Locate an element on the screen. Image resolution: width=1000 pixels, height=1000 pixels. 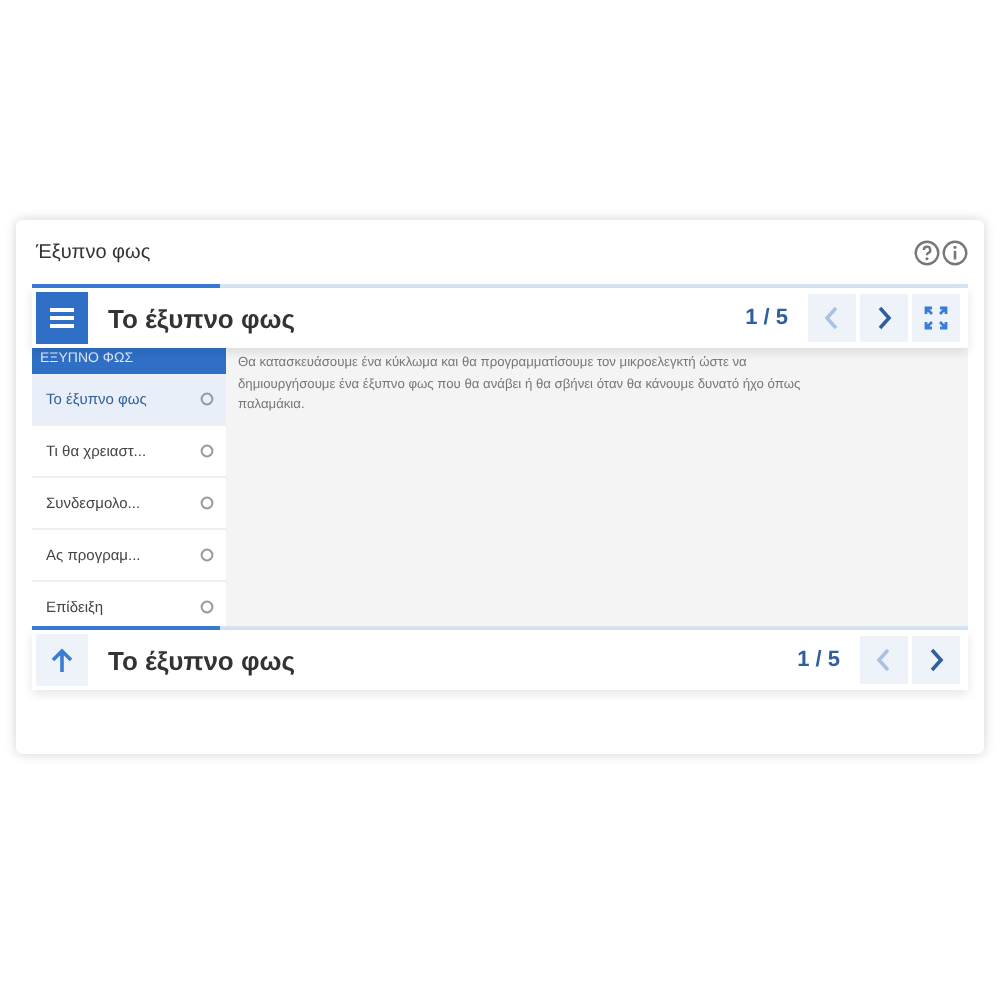
panel-title: Έξυπνο φως is located at coordinates (92, 252).